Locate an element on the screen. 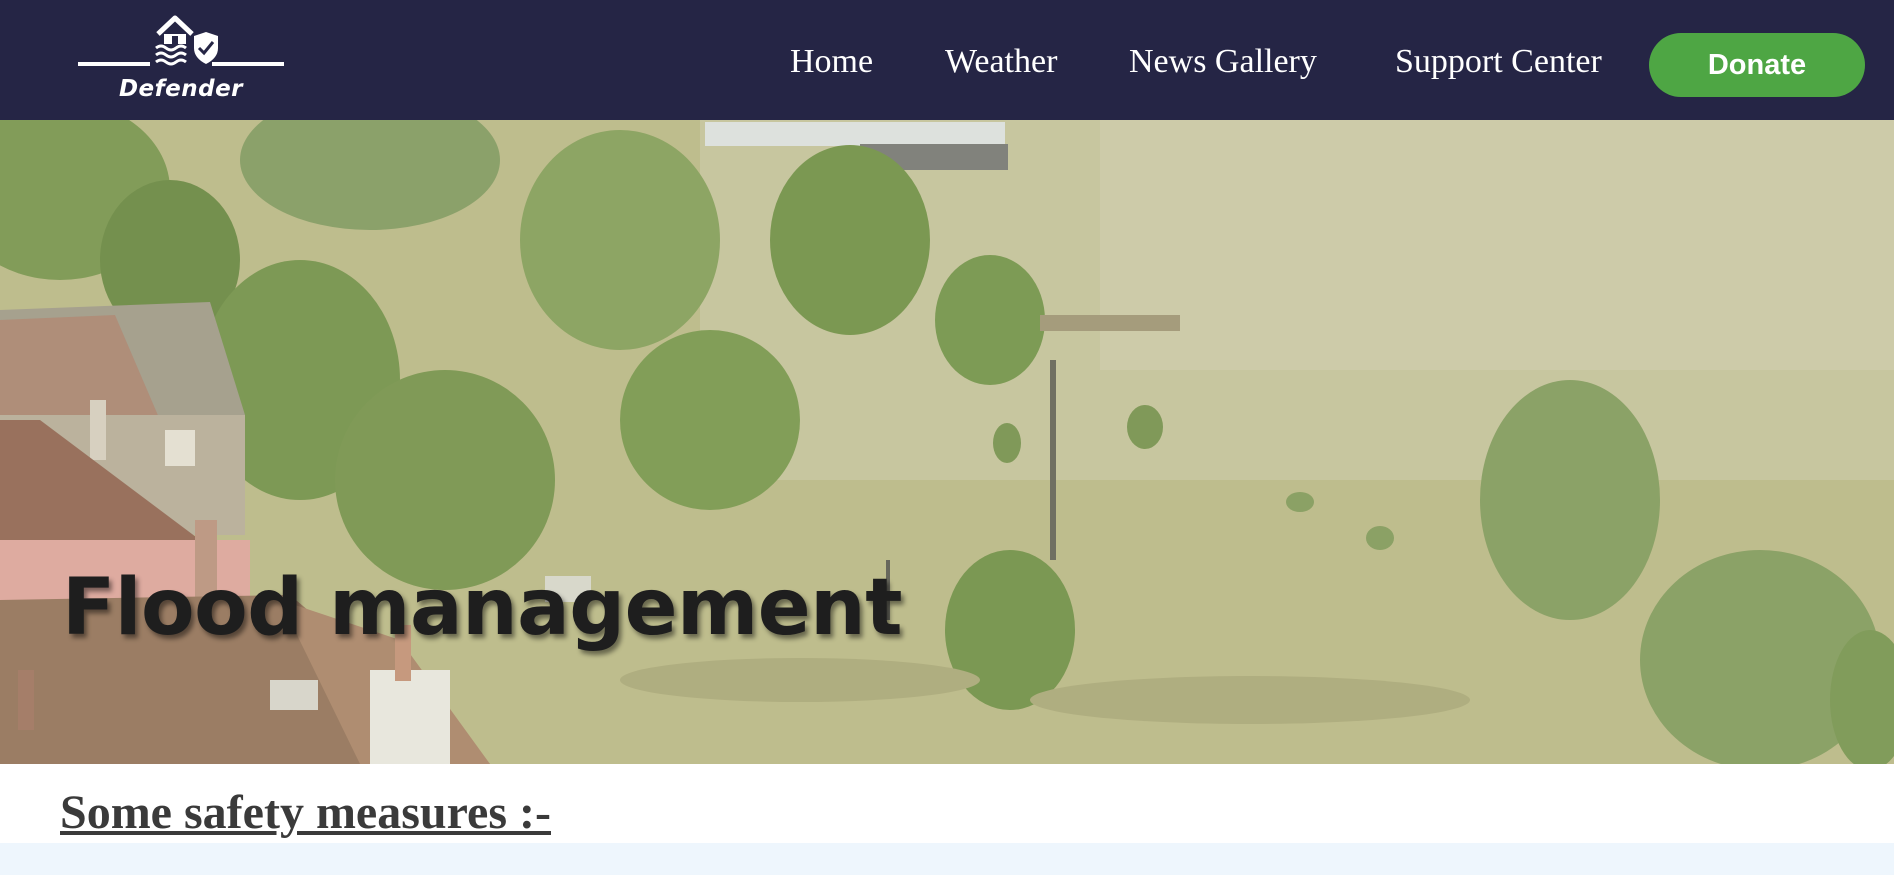 The image size is (1894, 875). brand-logo: Defender is located at coordinates (181, 60).